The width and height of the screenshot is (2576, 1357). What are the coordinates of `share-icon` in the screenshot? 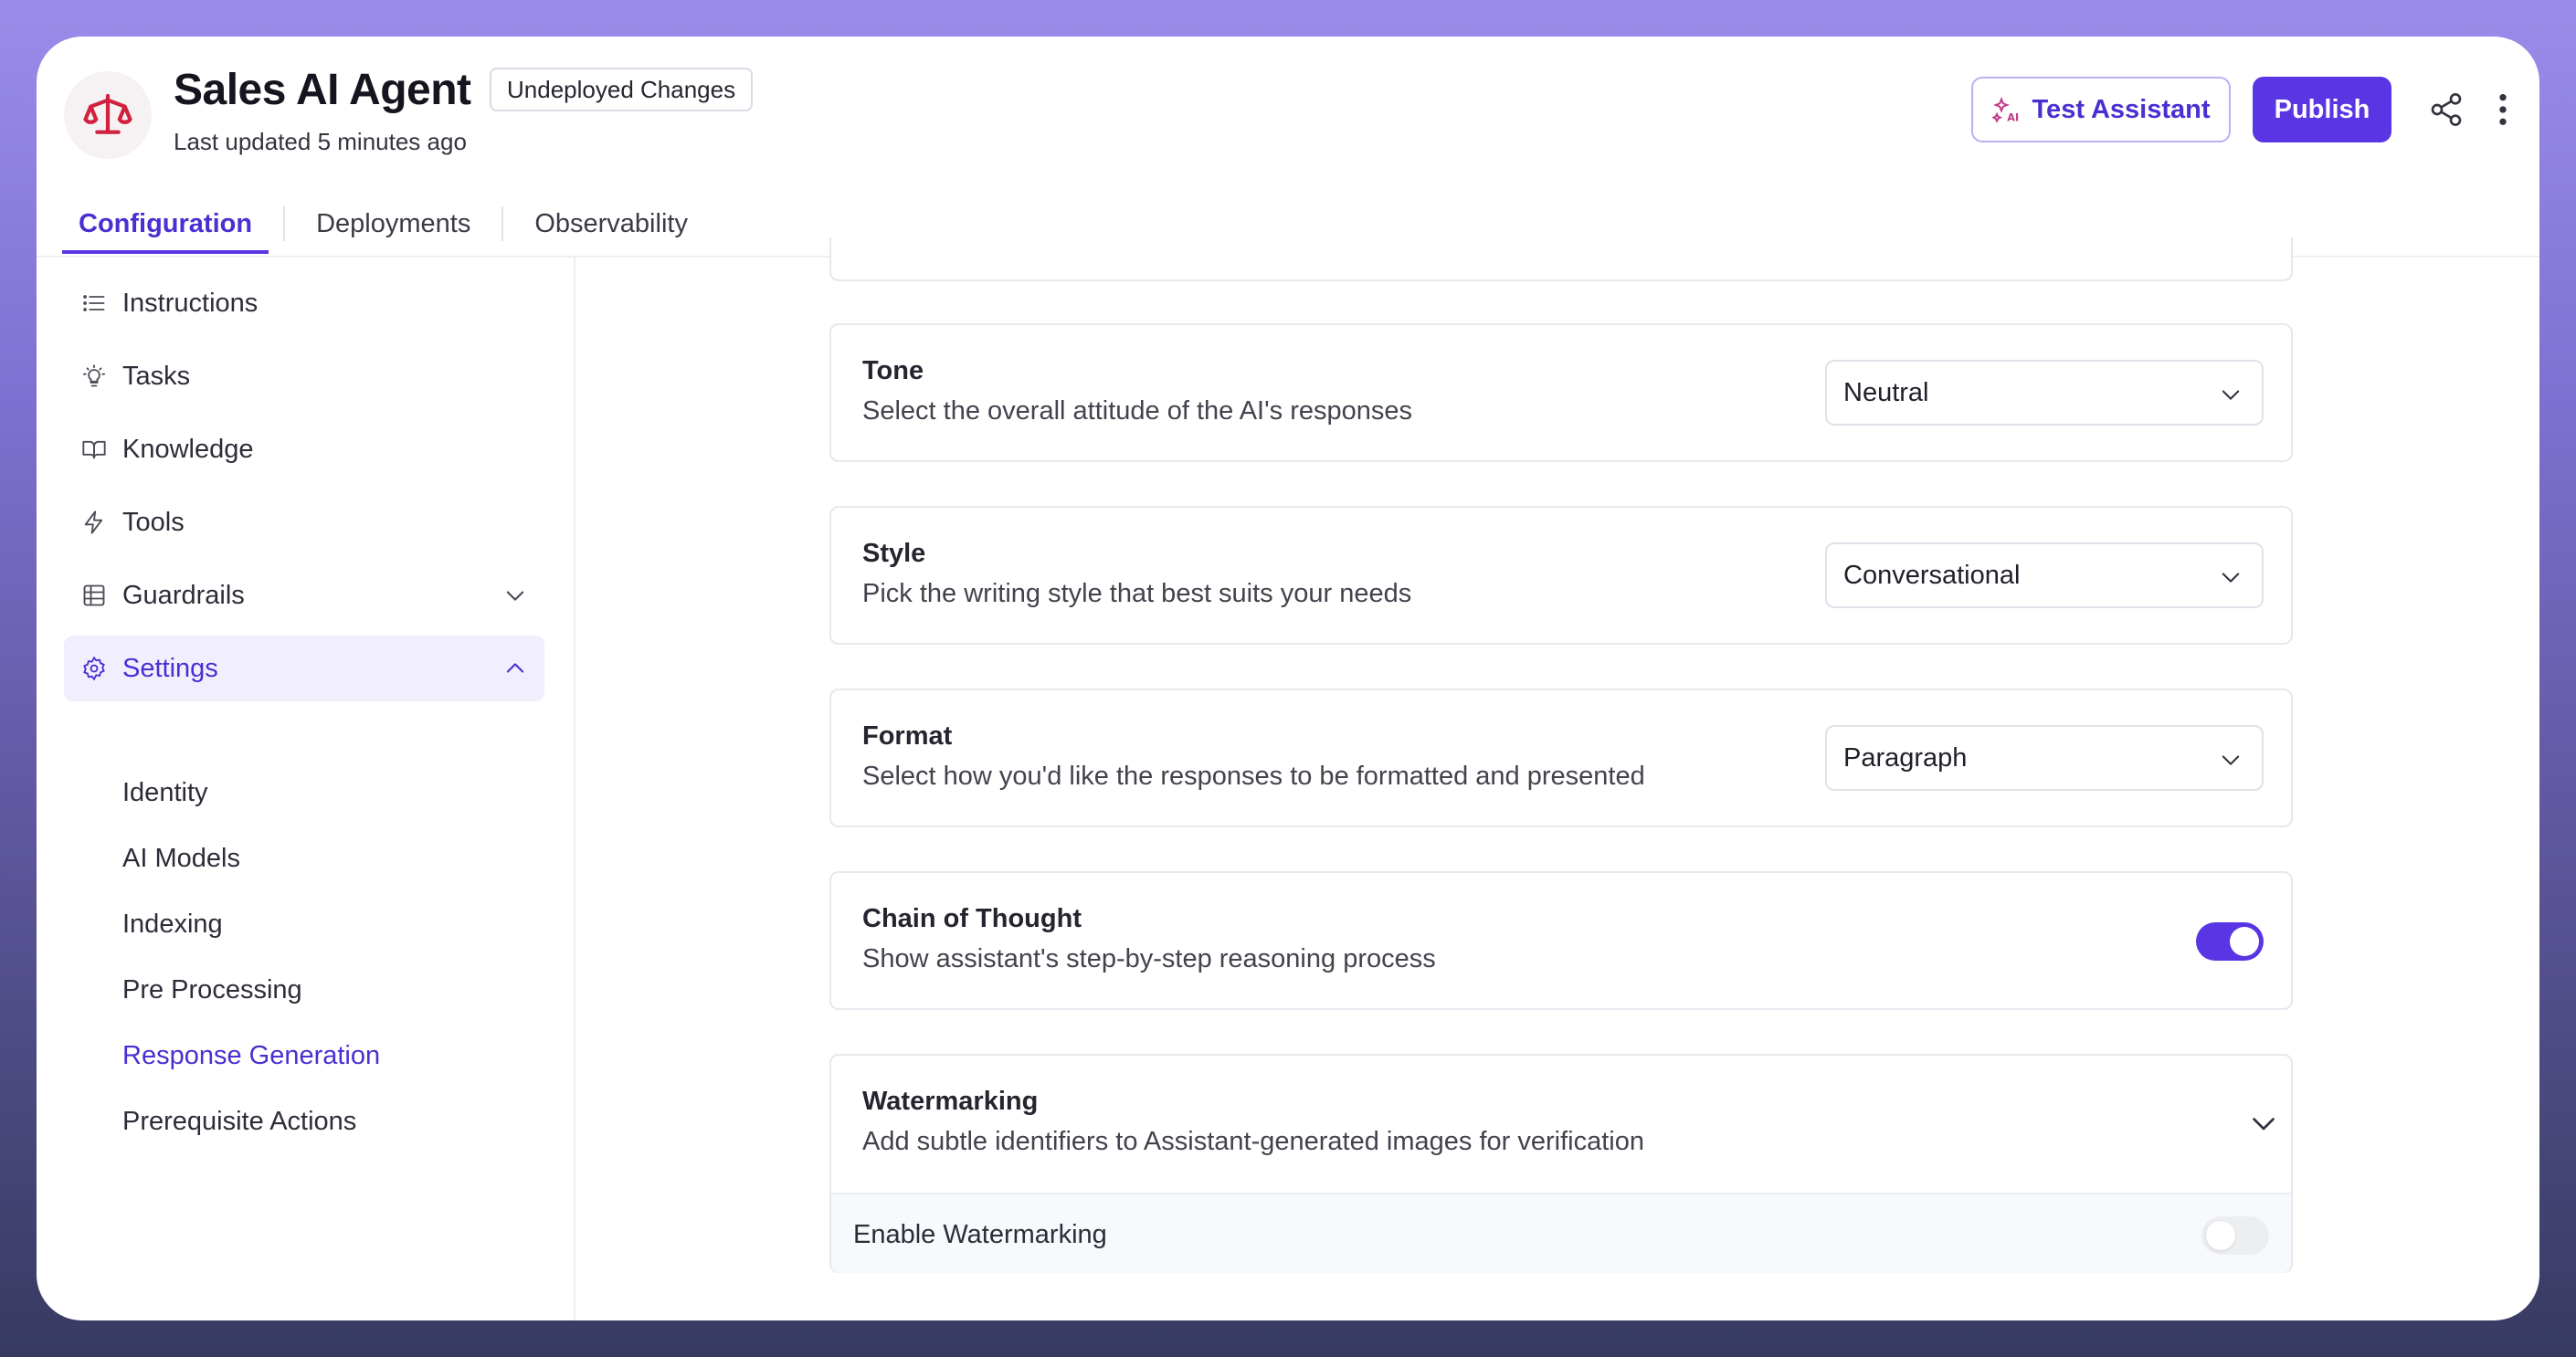 It's located at (2446, 109).